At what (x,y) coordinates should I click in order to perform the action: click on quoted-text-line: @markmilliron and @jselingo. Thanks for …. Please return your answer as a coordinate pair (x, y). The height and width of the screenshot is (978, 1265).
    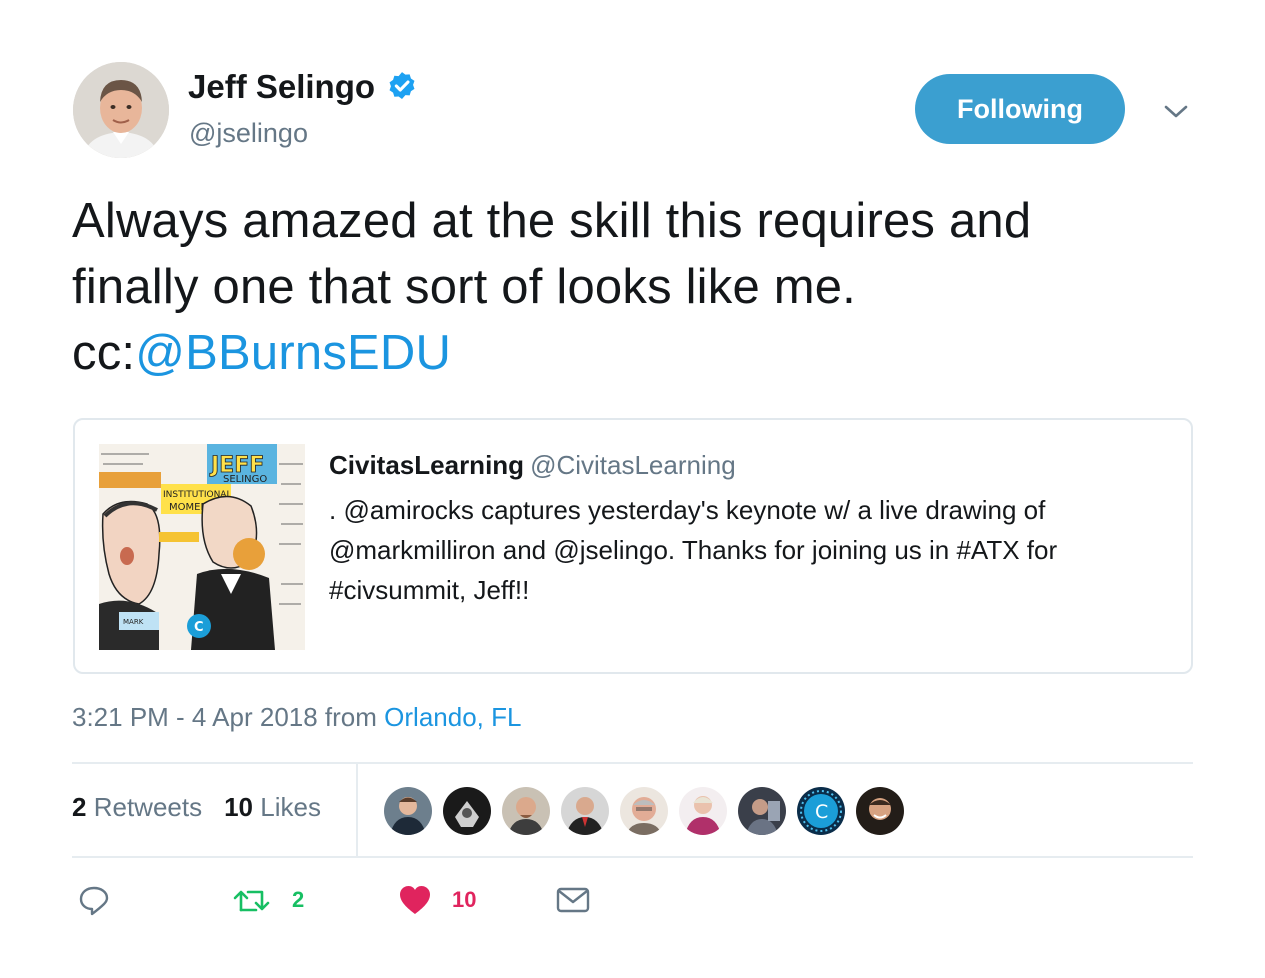
    Looking at the image, I should click on (693, 550).